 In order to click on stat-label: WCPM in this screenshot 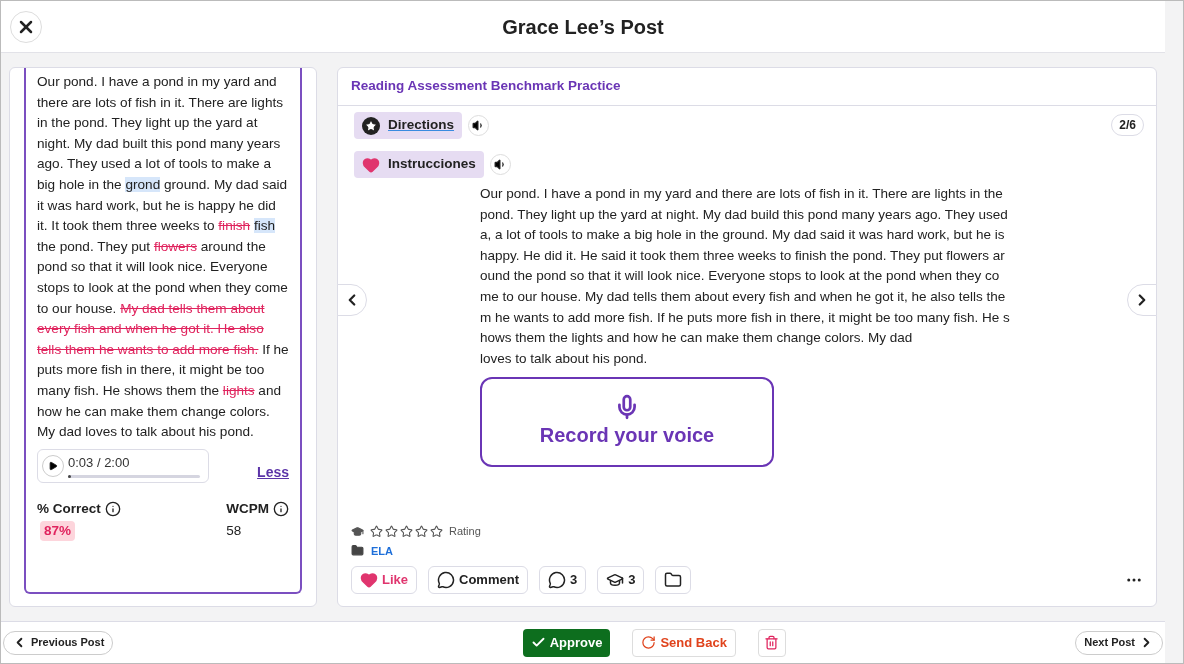, I will do `click(247, 508)`.